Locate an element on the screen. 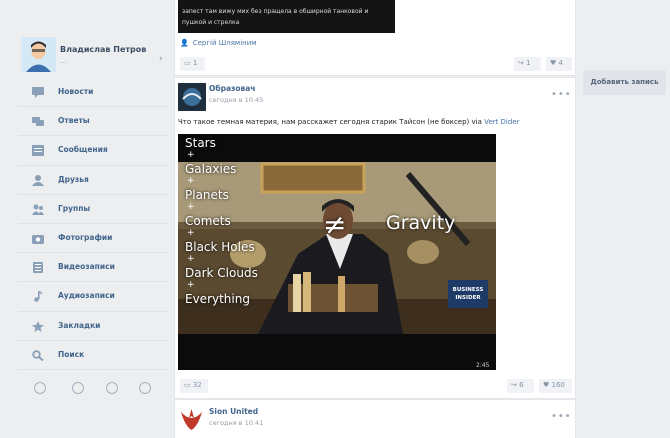 This screenshot has height=438, width=670. overlay-neq: ≠ is located at coordinates (335, 224).